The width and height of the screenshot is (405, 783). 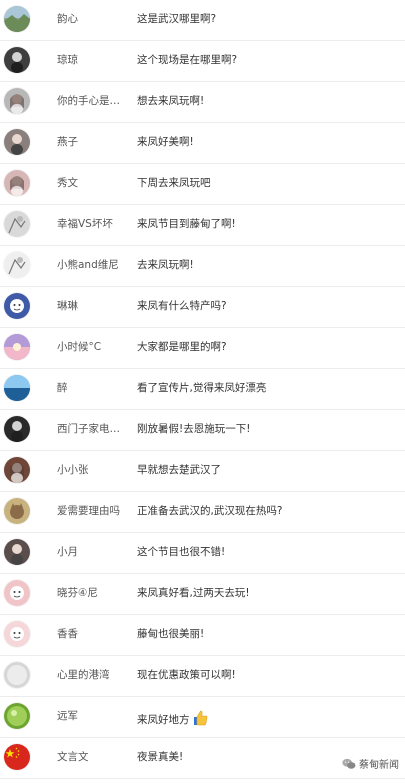 What do you see at coordinates (268, 718) in the screenshot?
I see `comment-text: 来凤好地方` at bounding box center [268, 718].